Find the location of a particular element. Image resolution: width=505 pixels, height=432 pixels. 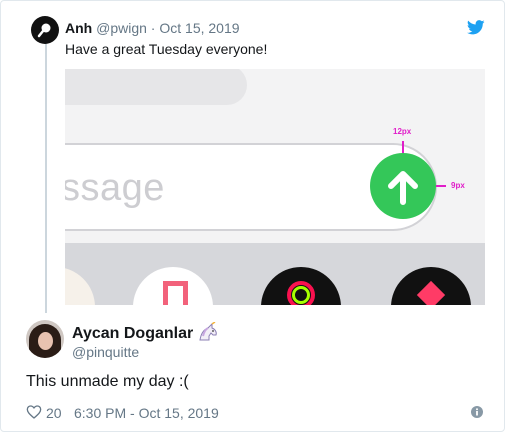

quoted-tweet-text: Have a great Tuesday everyone! is located at coordinates (166, 49).